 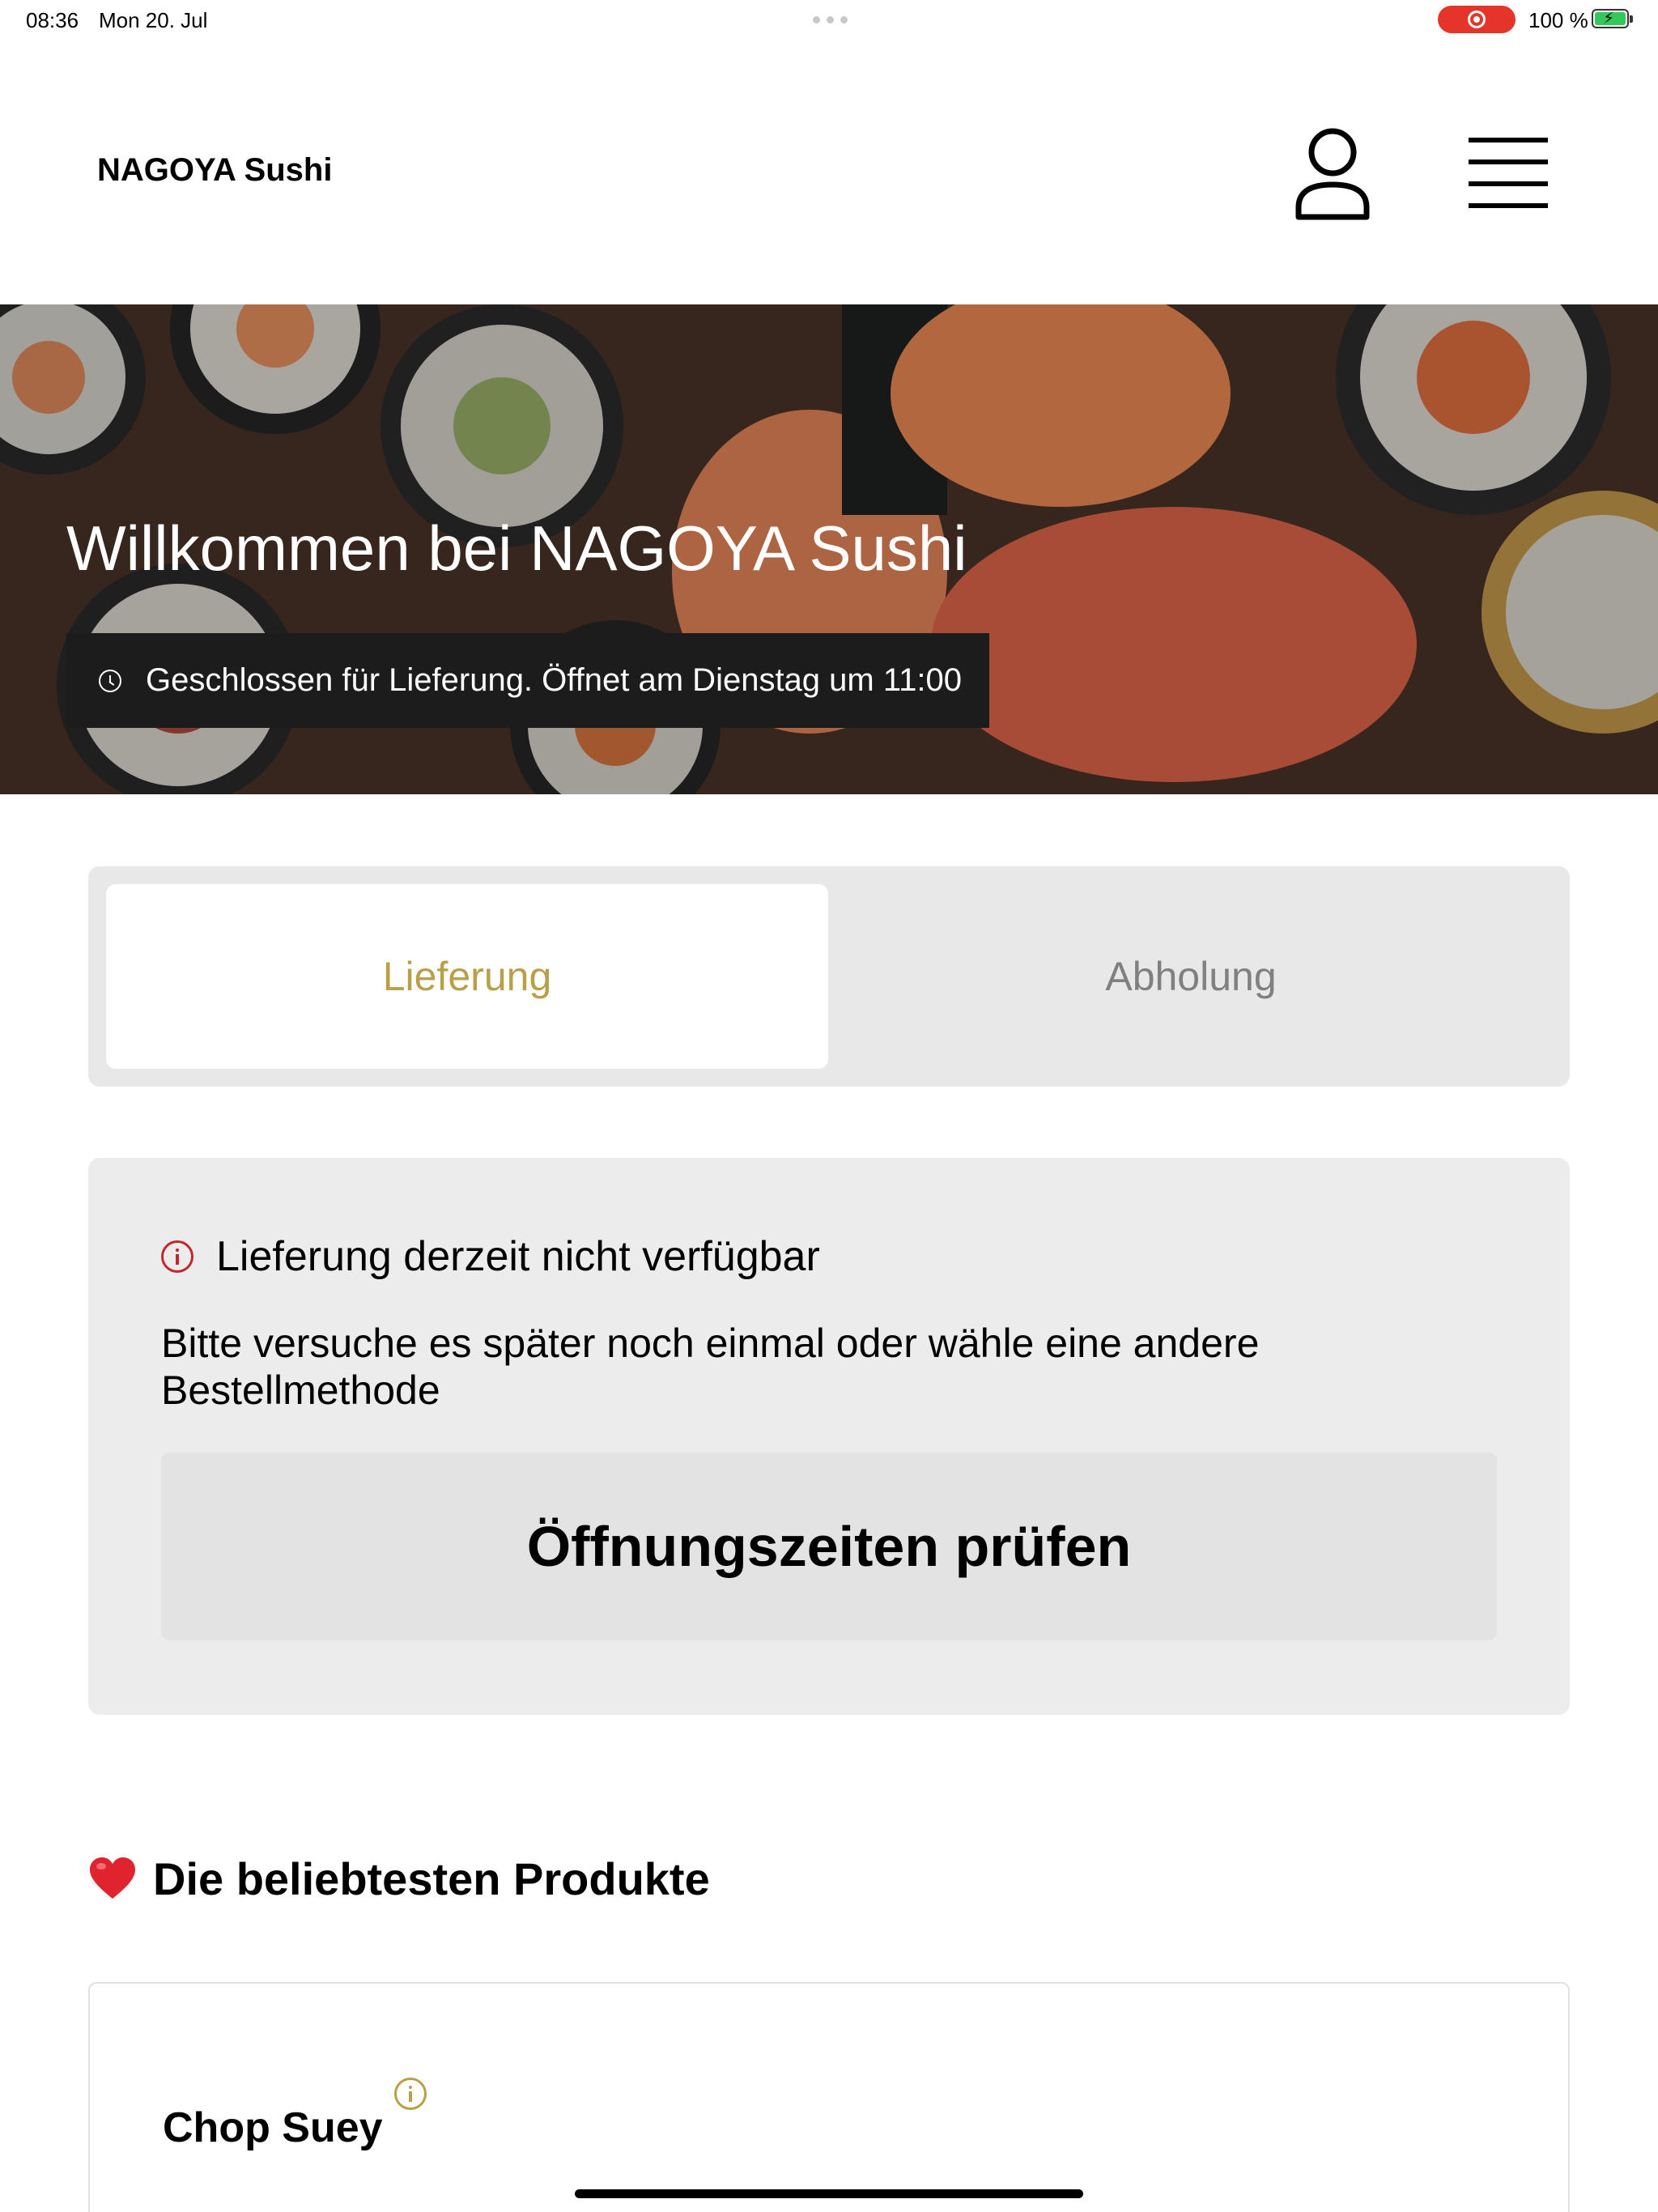 What do you see at coordinates (829, 977) in the screenshot?
I see `order-mode-toggle: Lieferung Abholung` at bounding box center [829, 977].